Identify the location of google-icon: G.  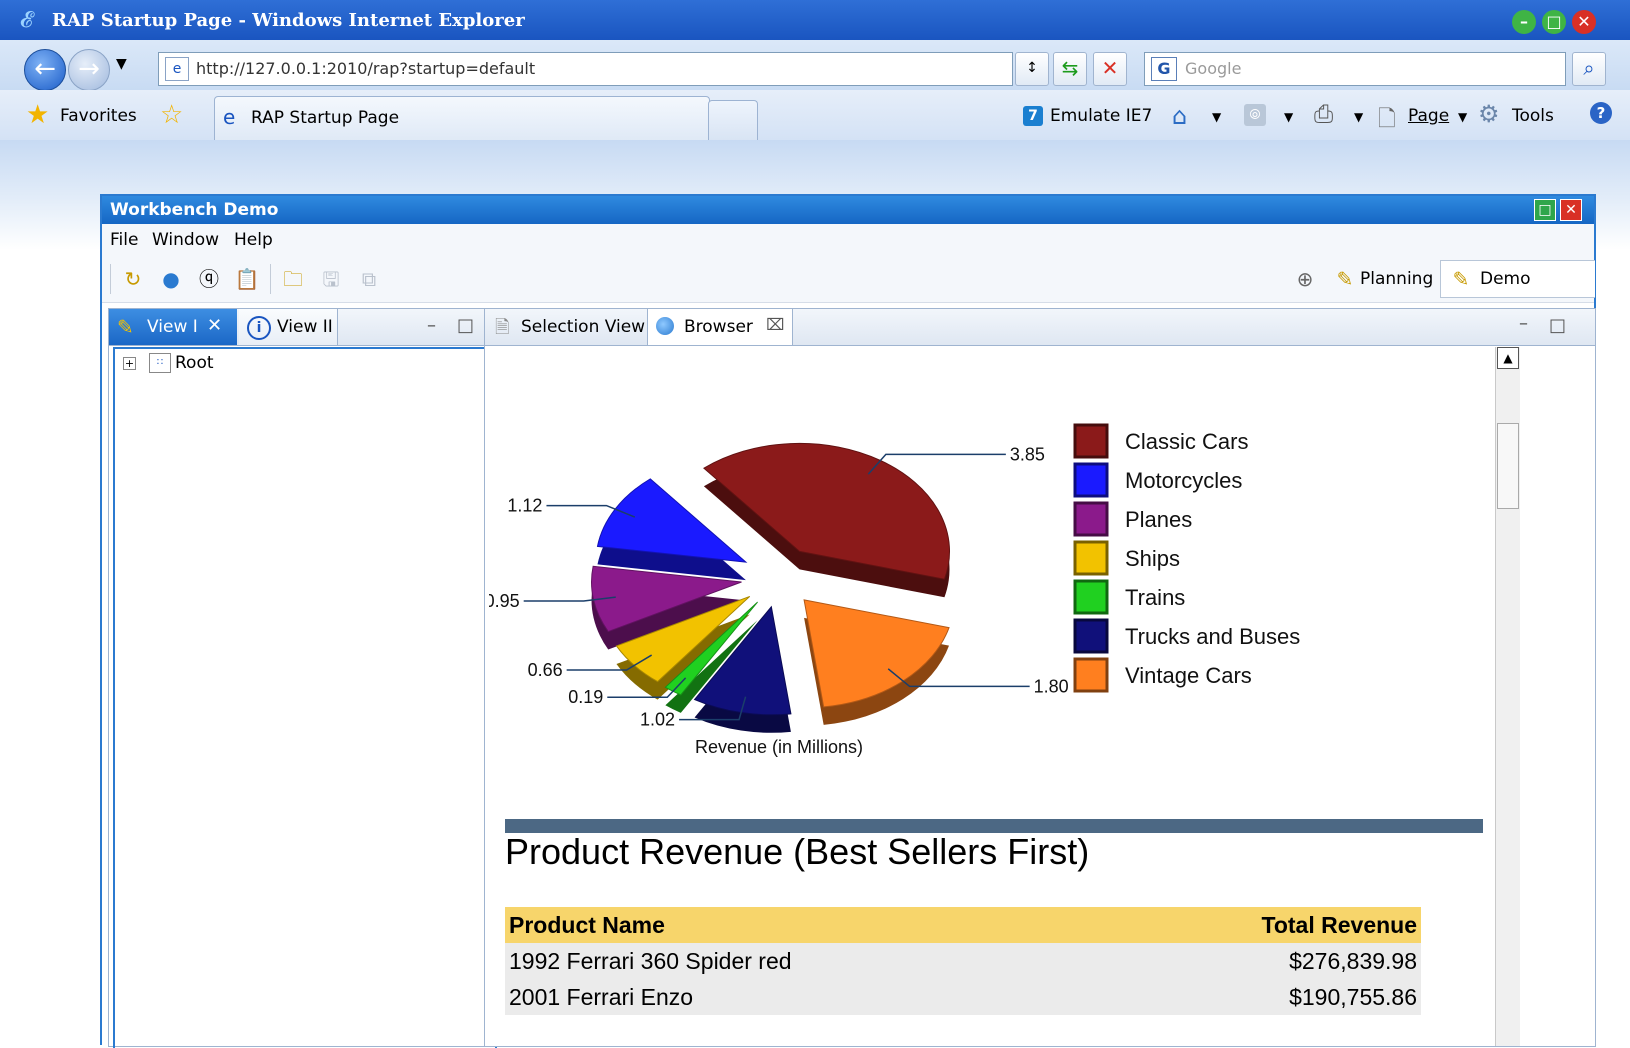
(1164, 69).